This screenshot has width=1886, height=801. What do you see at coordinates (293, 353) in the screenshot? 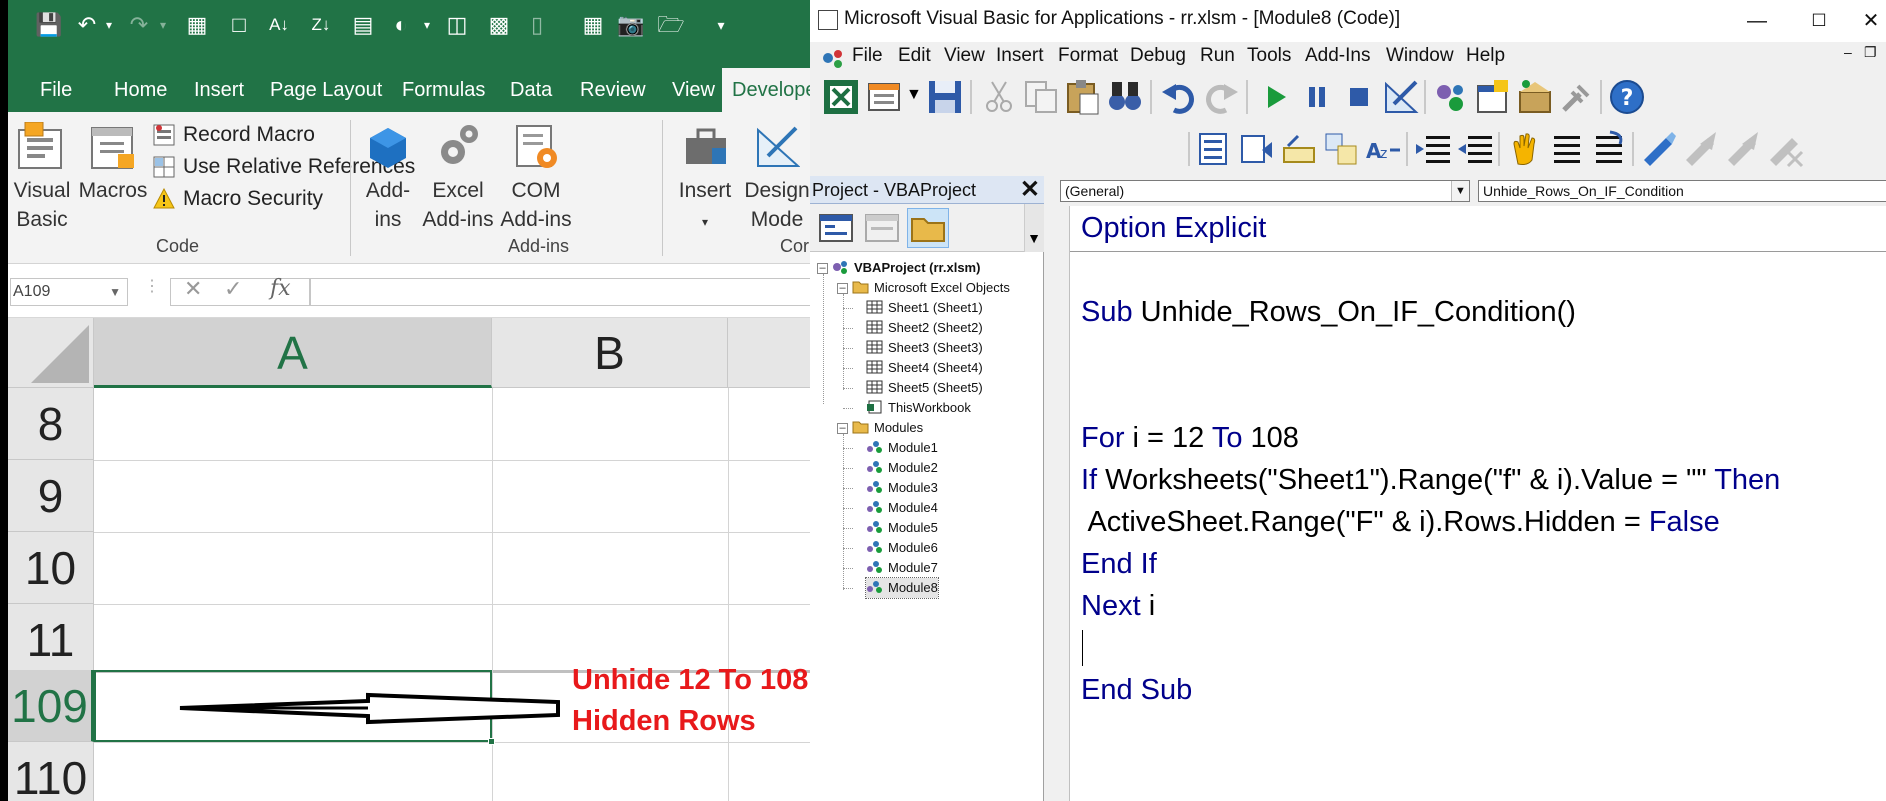
I see `column-header-a: A` at bounding box center [293, 353].